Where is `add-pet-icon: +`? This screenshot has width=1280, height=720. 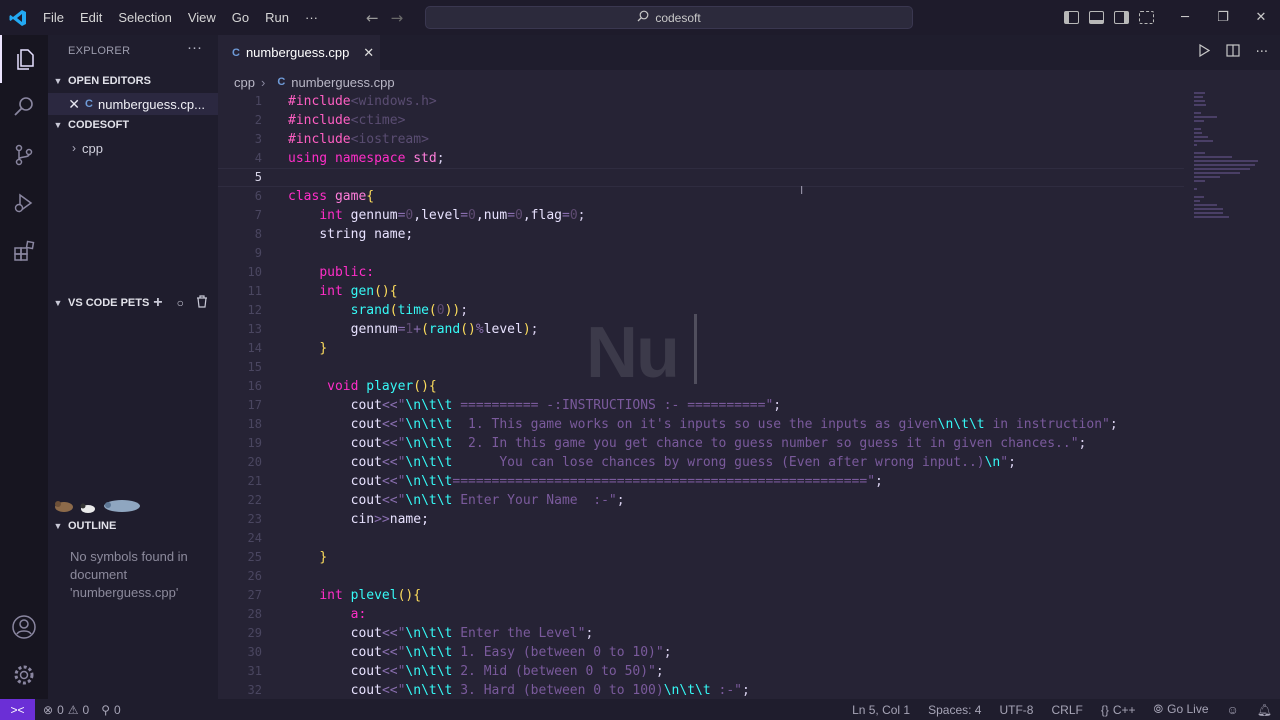
add-pet-icon: + is located at coordinates (157, 303).